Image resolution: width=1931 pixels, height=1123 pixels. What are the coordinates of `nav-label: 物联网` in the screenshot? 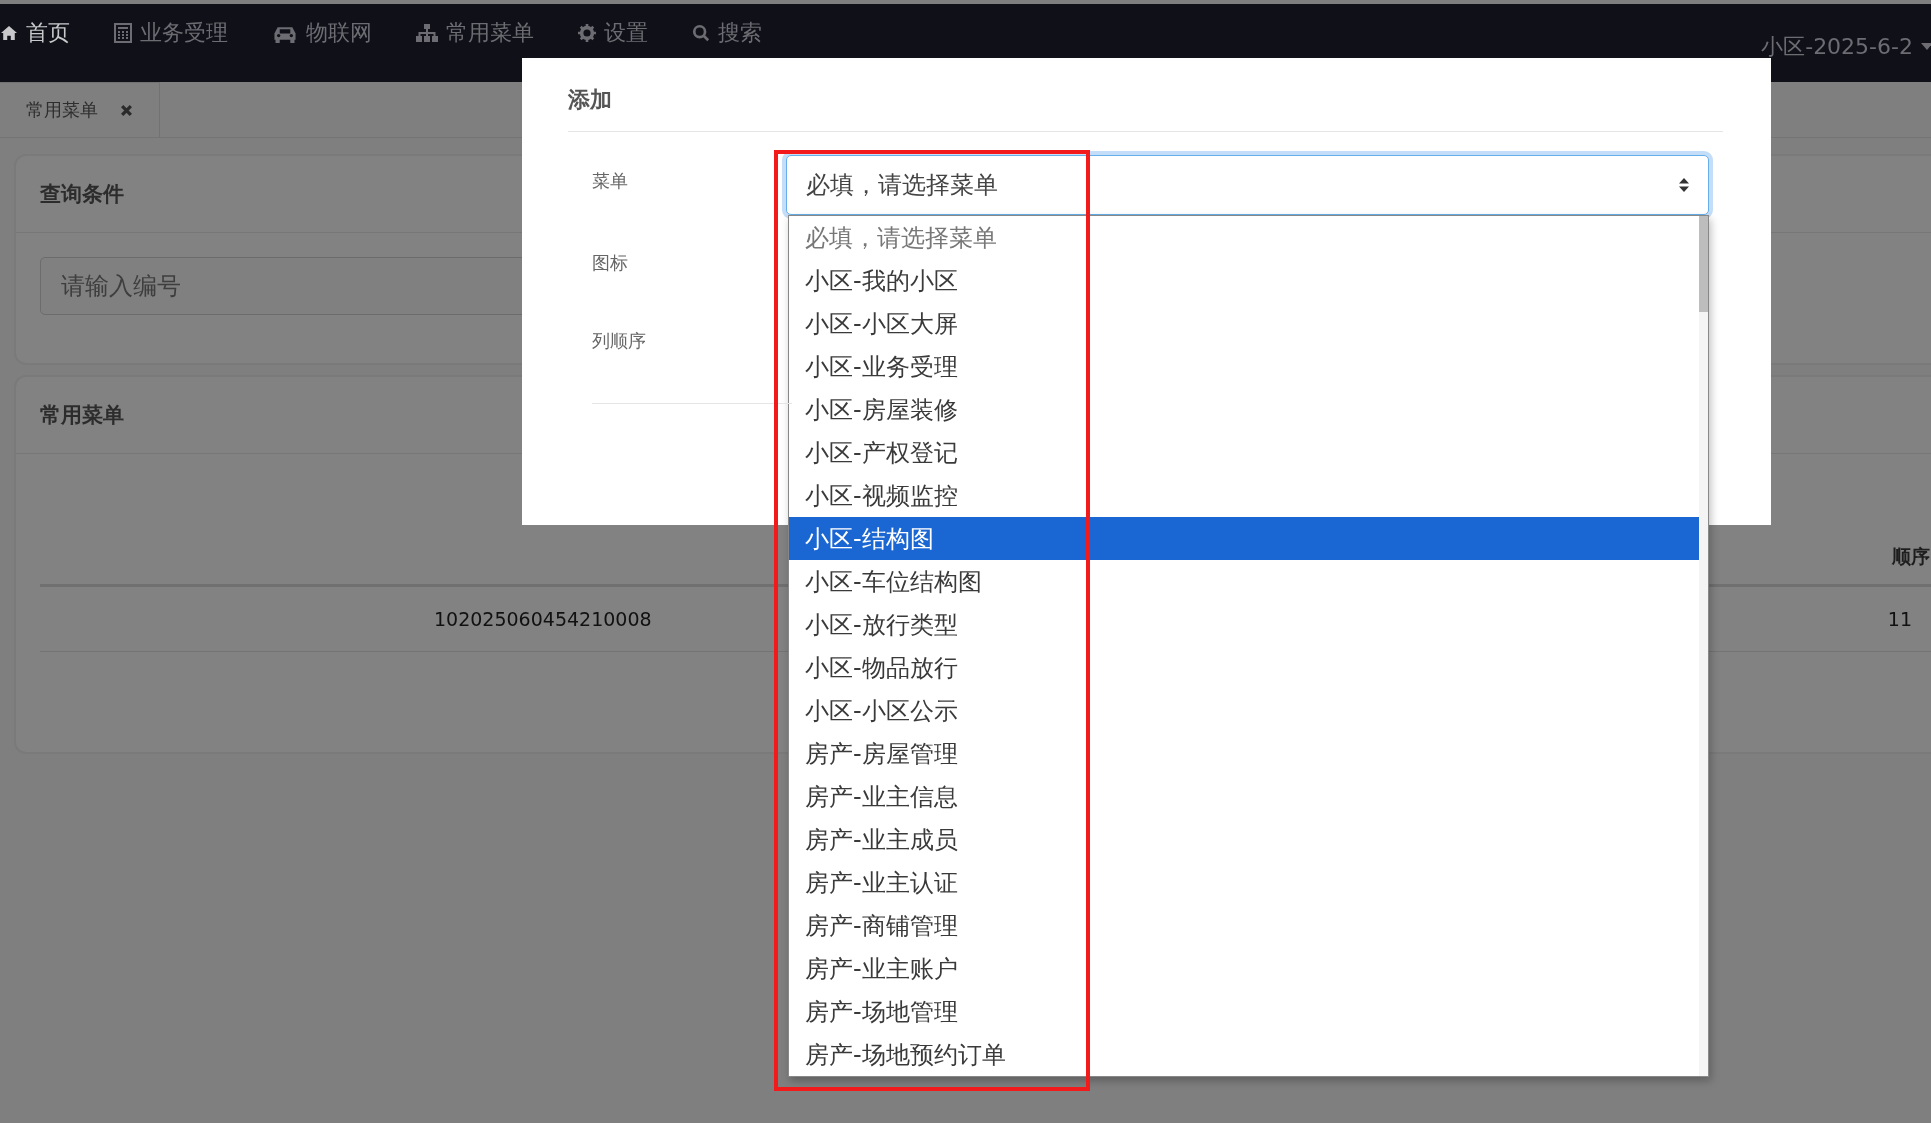 It's located at (339, 33).